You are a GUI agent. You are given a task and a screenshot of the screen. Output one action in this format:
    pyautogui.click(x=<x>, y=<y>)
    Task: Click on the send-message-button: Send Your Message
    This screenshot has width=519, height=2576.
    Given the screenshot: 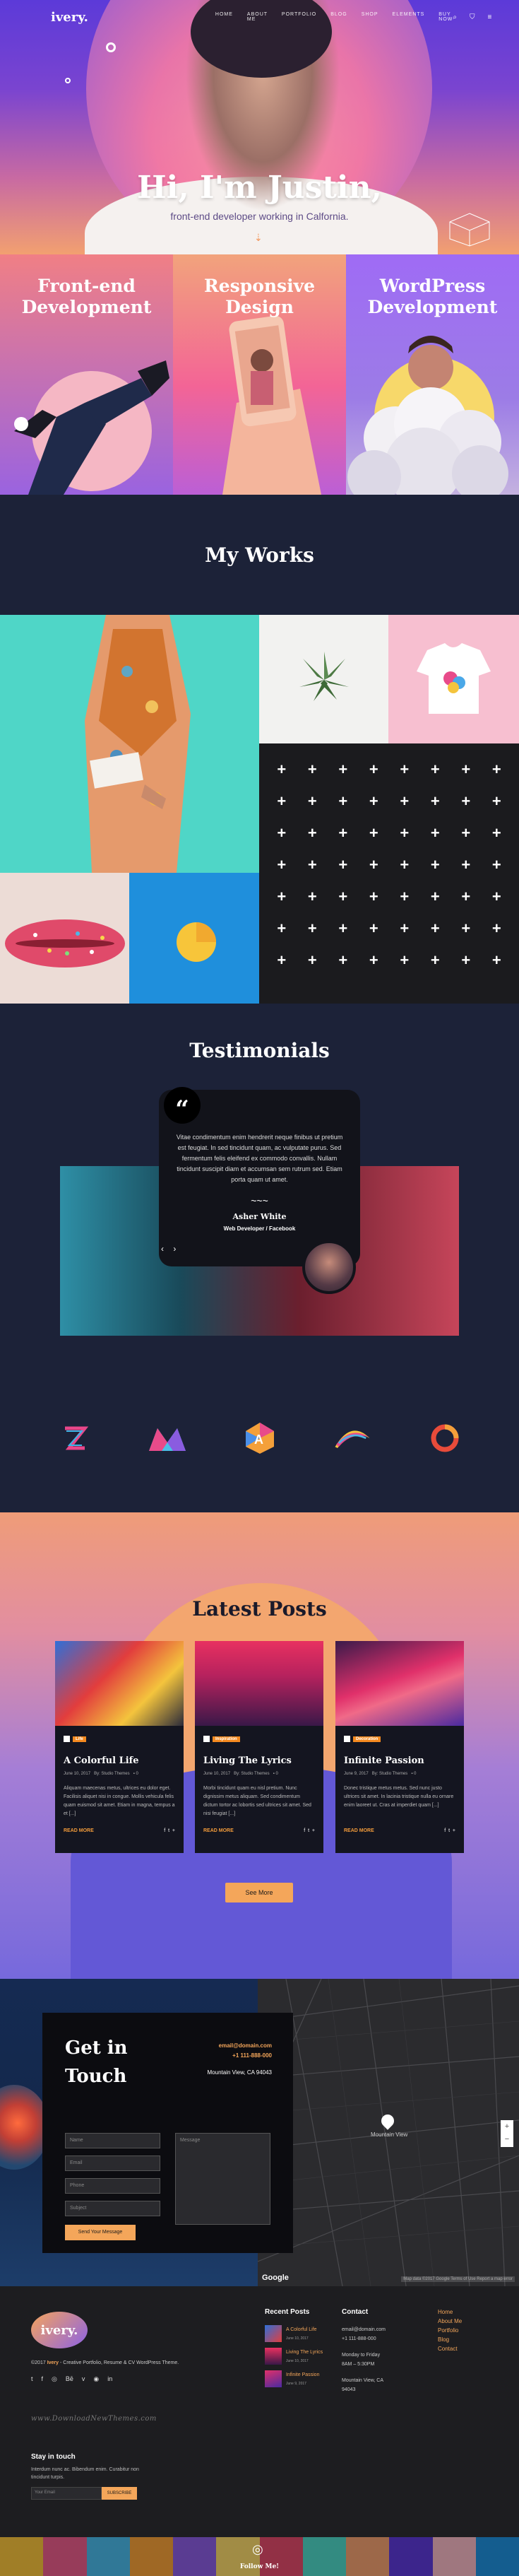 What is the action you would take?
    pyautogui.click(x=101, y=2232)
    